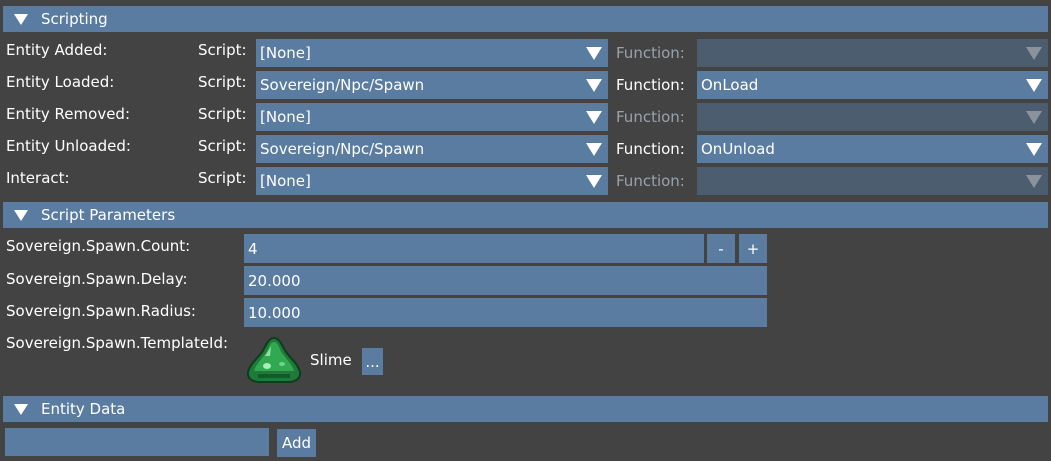  What do you see at coordinates (97, 279) in the screenshot?
I see `spawn-delay-label: Sovereign.Spawn.Delay:` at bounding box center [97, 279].